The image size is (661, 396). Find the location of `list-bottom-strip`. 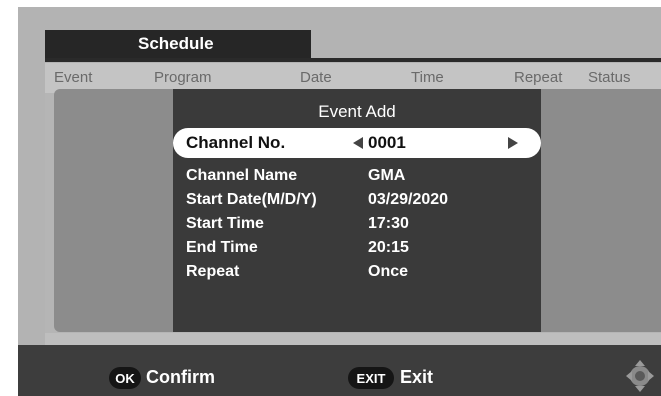

list-bottom-strip is located at coordinates (353, 339).